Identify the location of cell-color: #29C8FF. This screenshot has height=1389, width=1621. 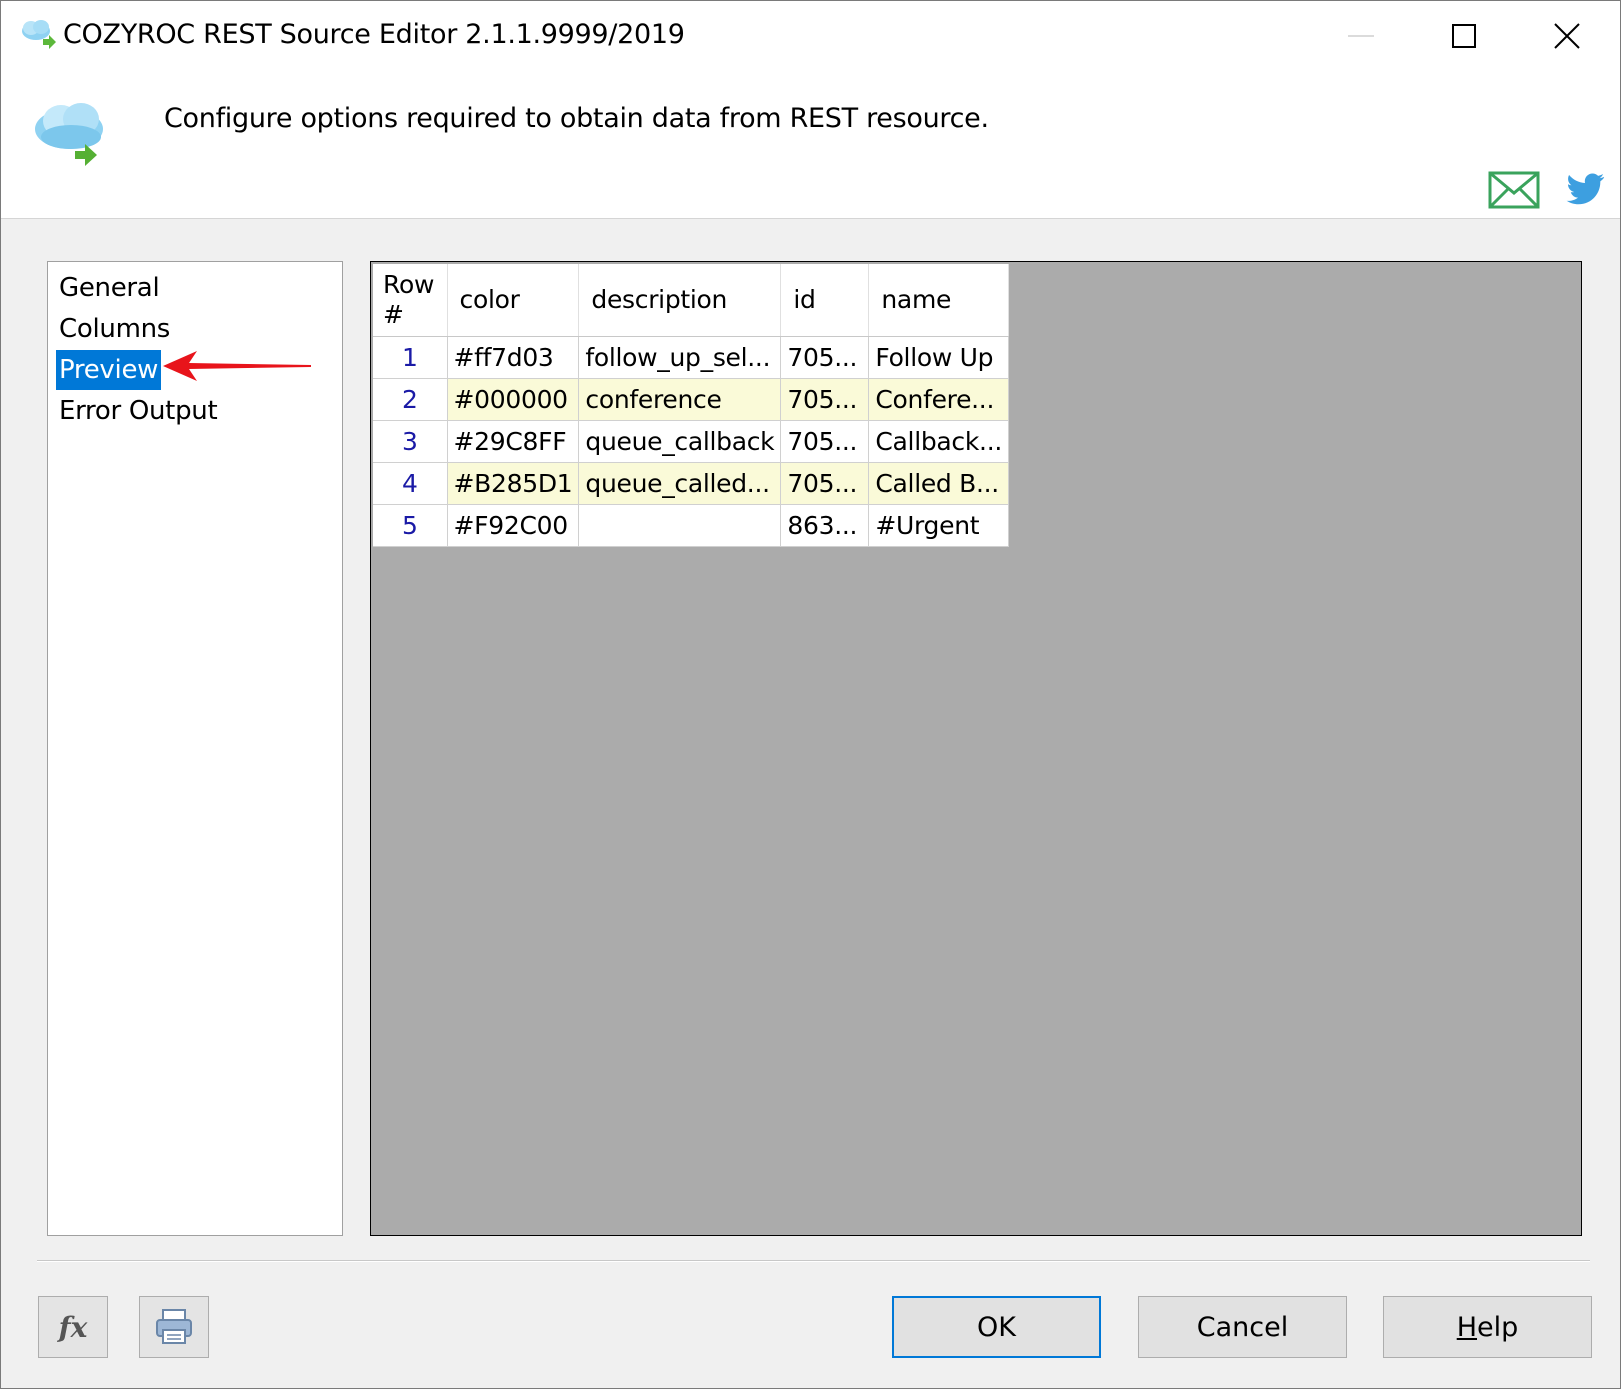
(513, 441).